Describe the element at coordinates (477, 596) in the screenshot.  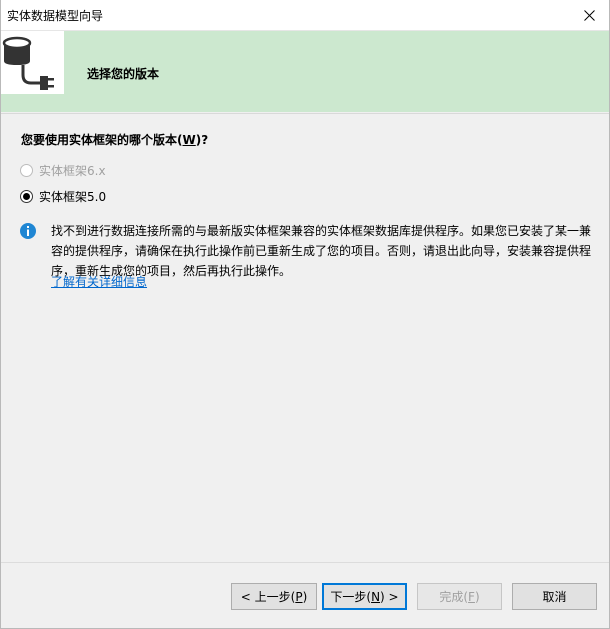
I see `finish-suffix: )` at that location.